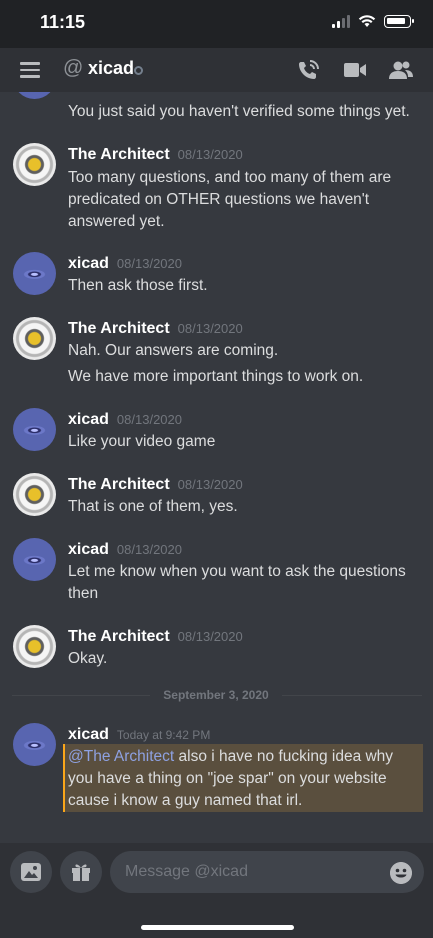 The width and height of the screenshot is (433, 938). I want to click on message-timestamp: Today at 9:42 PM, so click(163, 735).